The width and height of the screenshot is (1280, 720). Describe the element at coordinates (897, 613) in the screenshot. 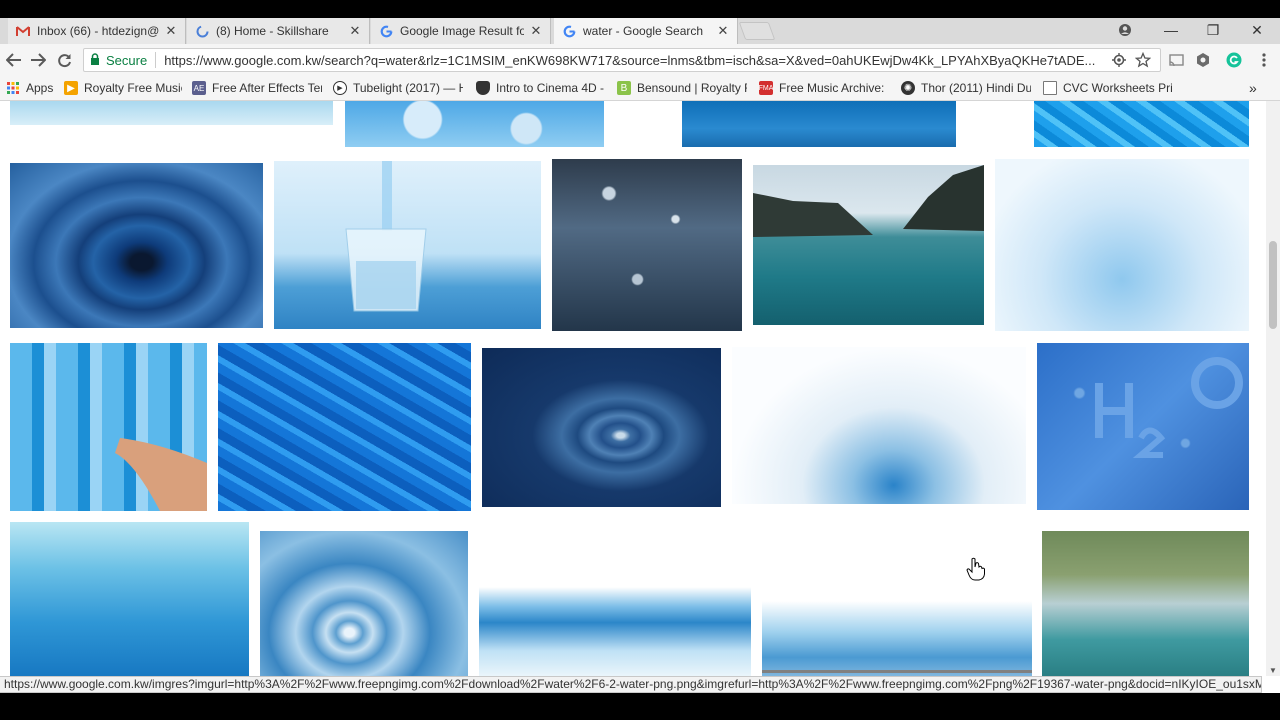

I see `image-splash-png` at that location.